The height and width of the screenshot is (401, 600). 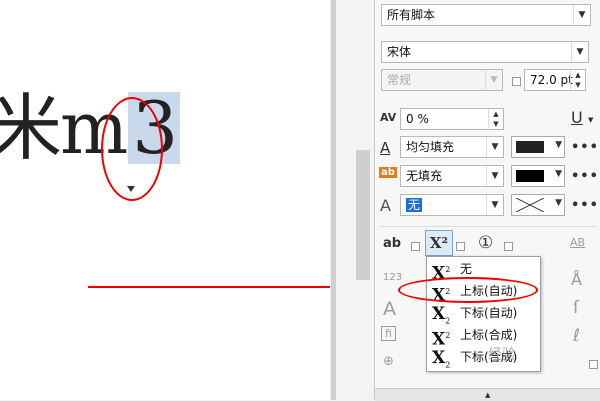 I want to click on bg-fill-type-select: 无填充 ▼, so click(x=452, y=176).